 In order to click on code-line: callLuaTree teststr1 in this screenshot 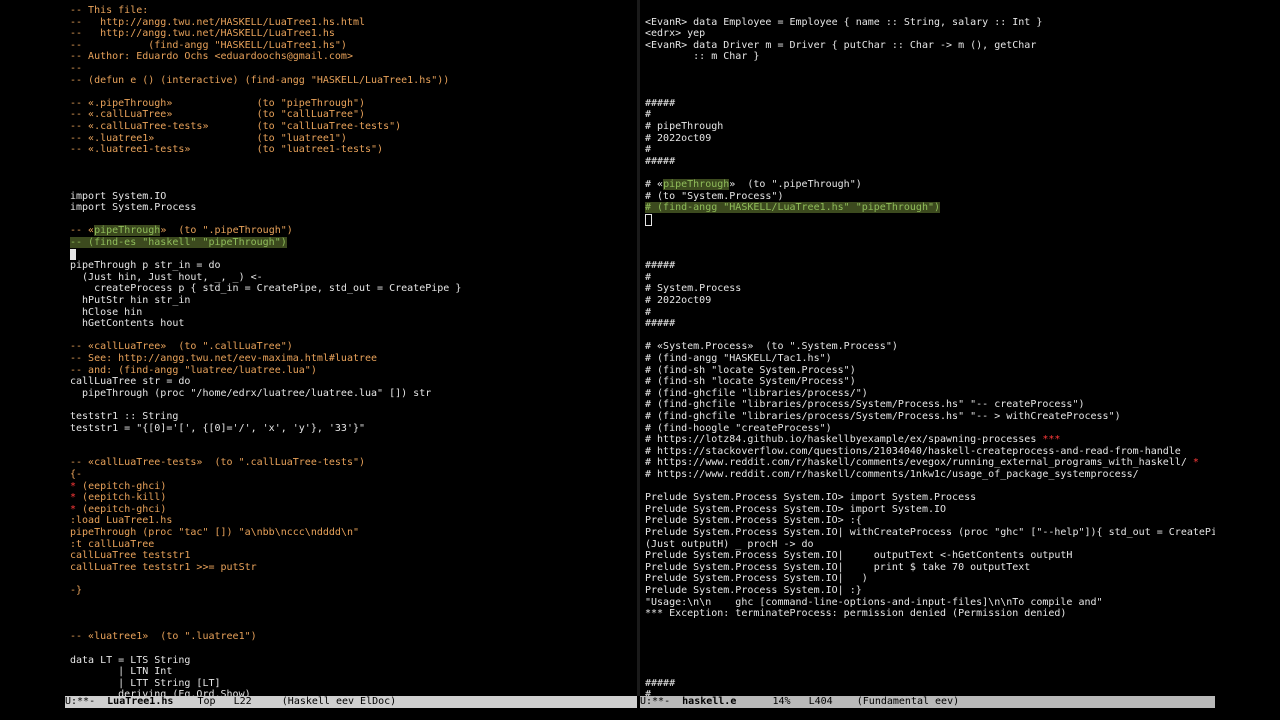, I will do `click(130, 556)`.